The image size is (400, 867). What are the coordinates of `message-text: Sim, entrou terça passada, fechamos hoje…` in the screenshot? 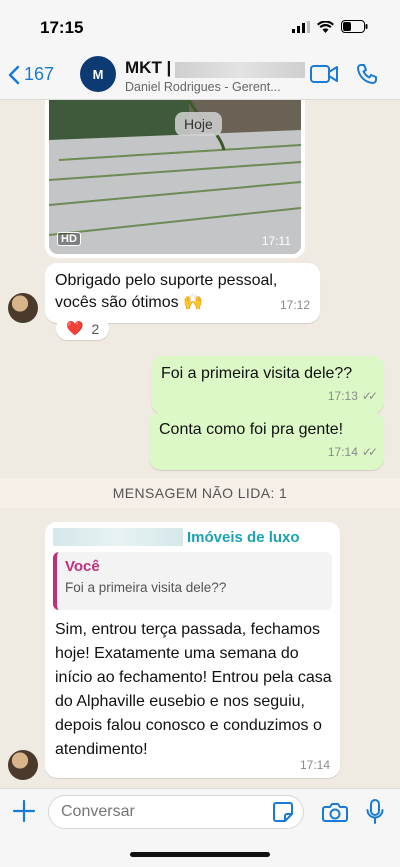 It's located at (193, 690).